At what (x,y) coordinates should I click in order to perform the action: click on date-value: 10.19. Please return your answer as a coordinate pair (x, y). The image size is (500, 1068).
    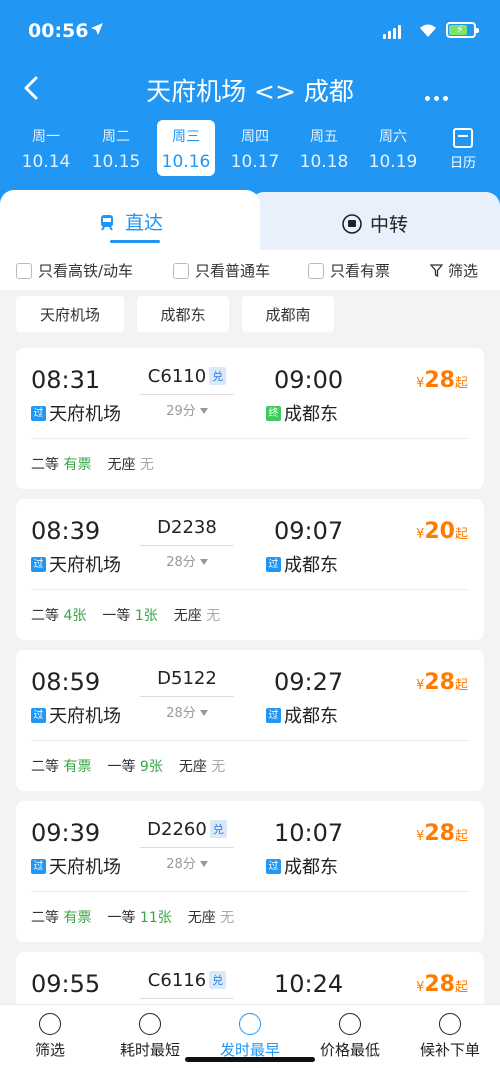
    Looking at the image, I should click on (393, 162).